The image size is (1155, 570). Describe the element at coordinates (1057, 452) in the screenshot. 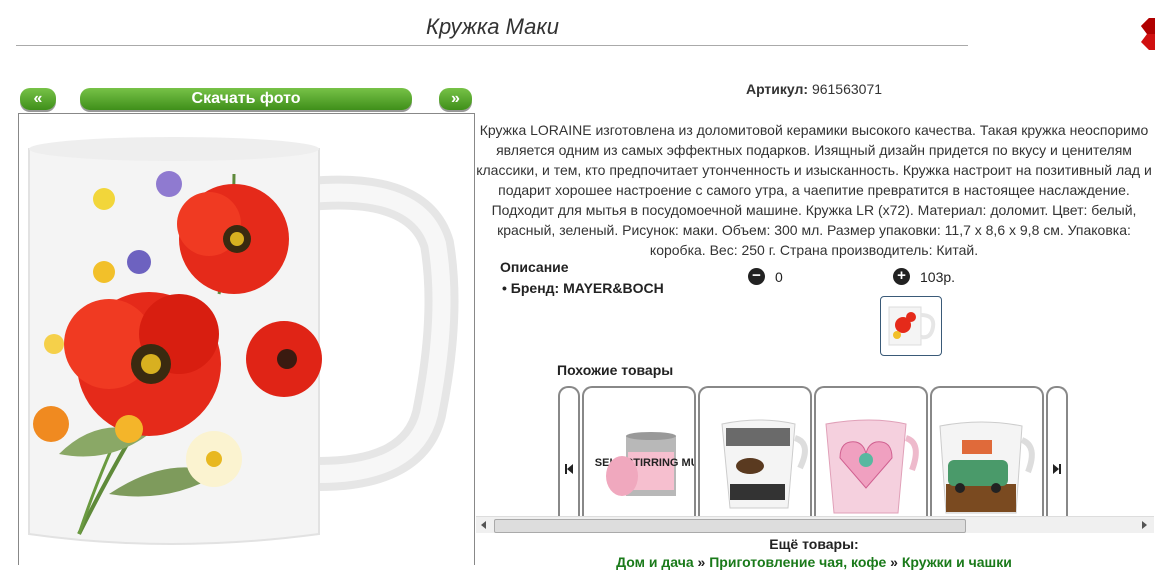

I see `carousel-next-button` at that location.